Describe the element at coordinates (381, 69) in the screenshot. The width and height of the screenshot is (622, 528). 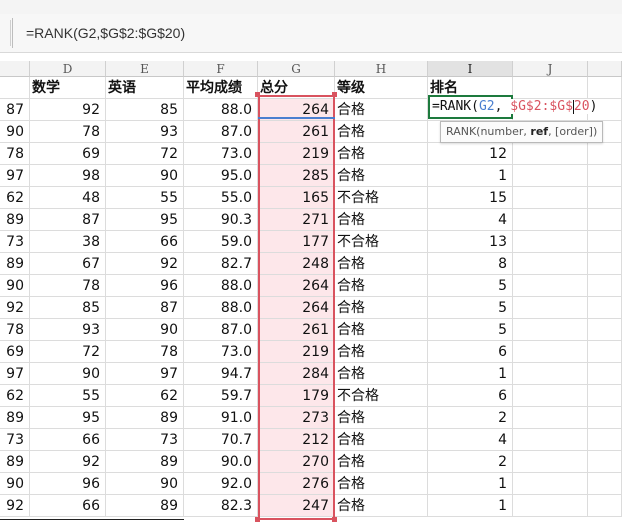
I see `column-header-H: H` at that location.